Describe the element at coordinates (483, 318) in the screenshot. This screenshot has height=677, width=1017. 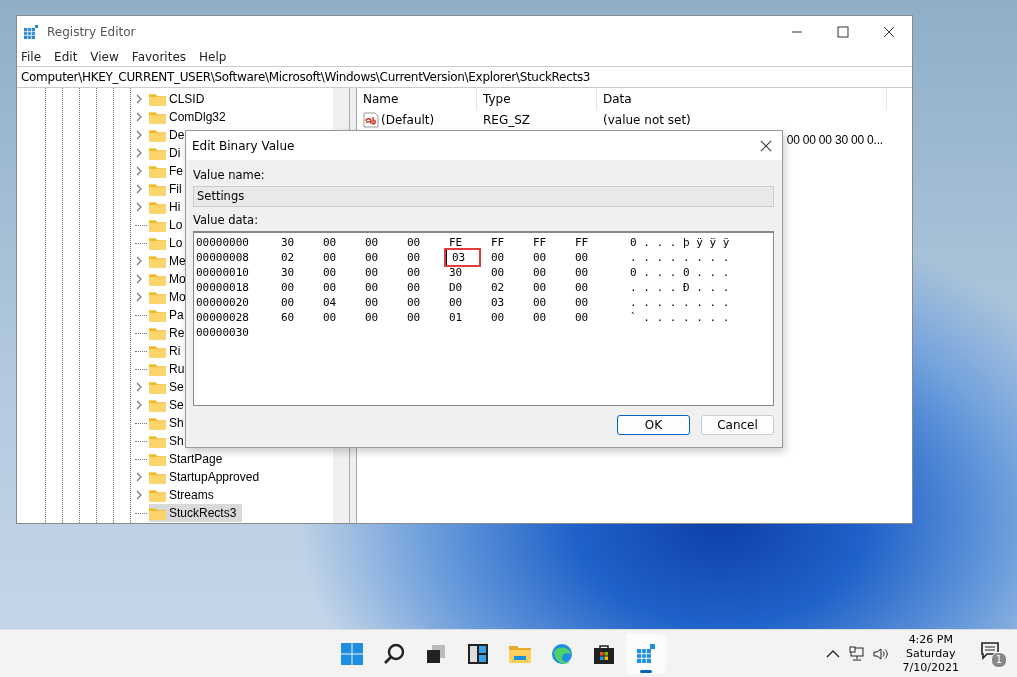
I see `hex-editor-field` at that location.